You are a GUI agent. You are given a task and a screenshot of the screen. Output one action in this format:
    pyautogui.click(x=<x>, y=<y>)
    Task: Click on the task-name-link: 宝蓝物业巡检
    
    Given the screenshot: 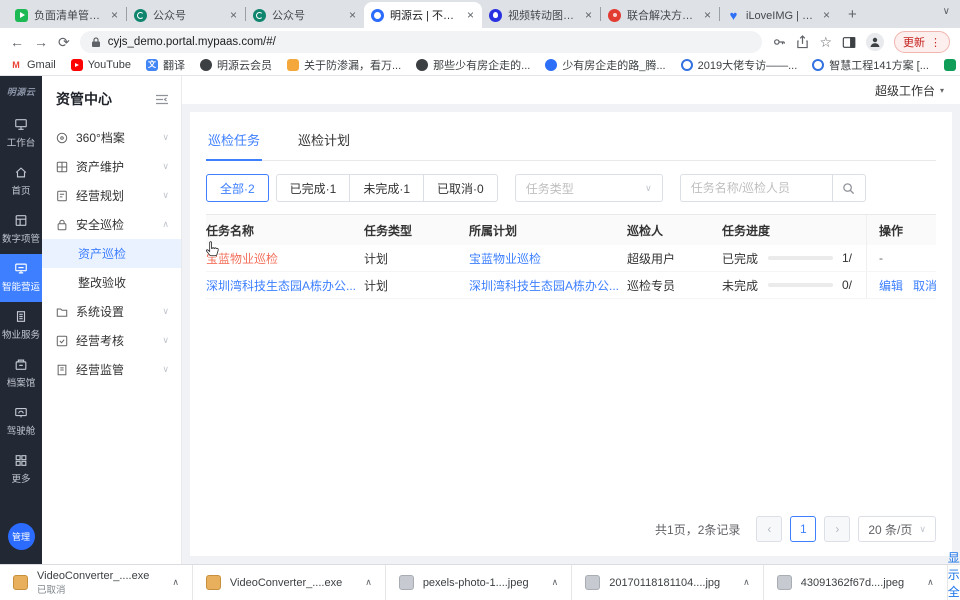 What is the action you would take?
    pyautogui.click(x=285, y=258)
    